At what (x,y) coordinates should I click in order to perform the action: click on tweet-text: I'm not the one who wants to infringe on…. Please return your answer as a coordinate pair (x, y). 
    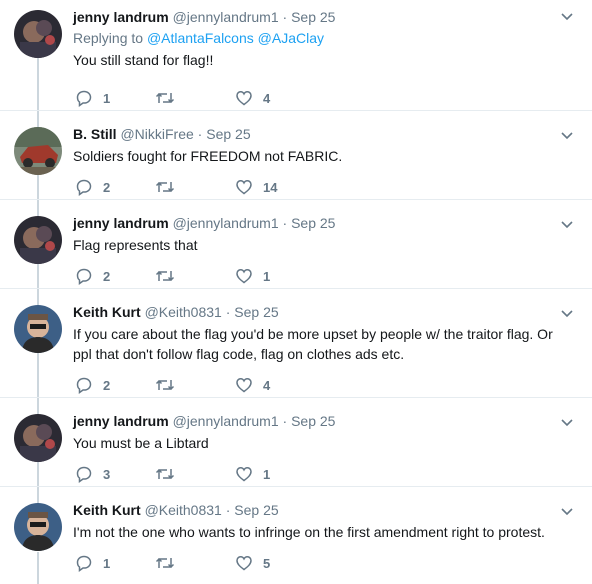
    Looking at the image, I should click on (309, 532).